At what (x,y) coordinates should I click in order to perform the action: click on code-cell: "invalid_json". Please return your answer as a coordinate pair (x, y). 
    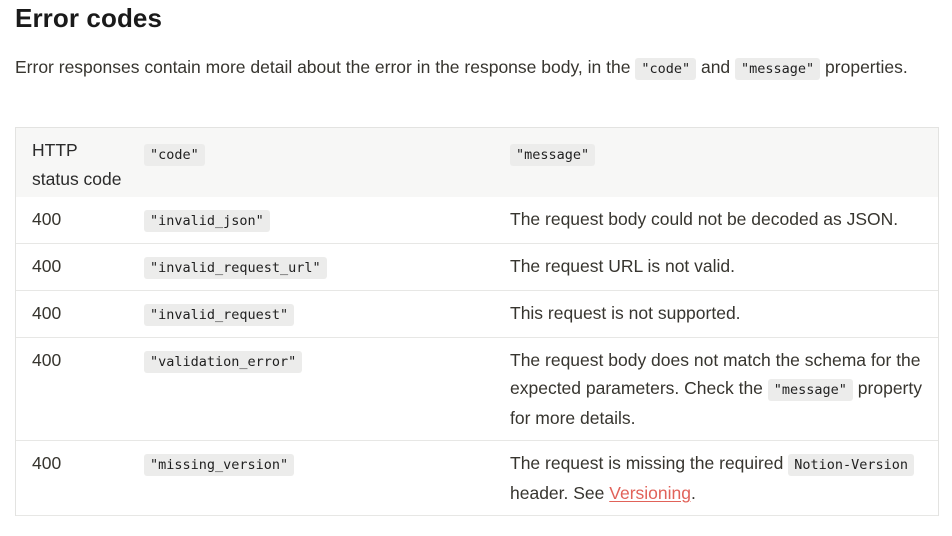
    Looking at the image, I should click on (302, 220).